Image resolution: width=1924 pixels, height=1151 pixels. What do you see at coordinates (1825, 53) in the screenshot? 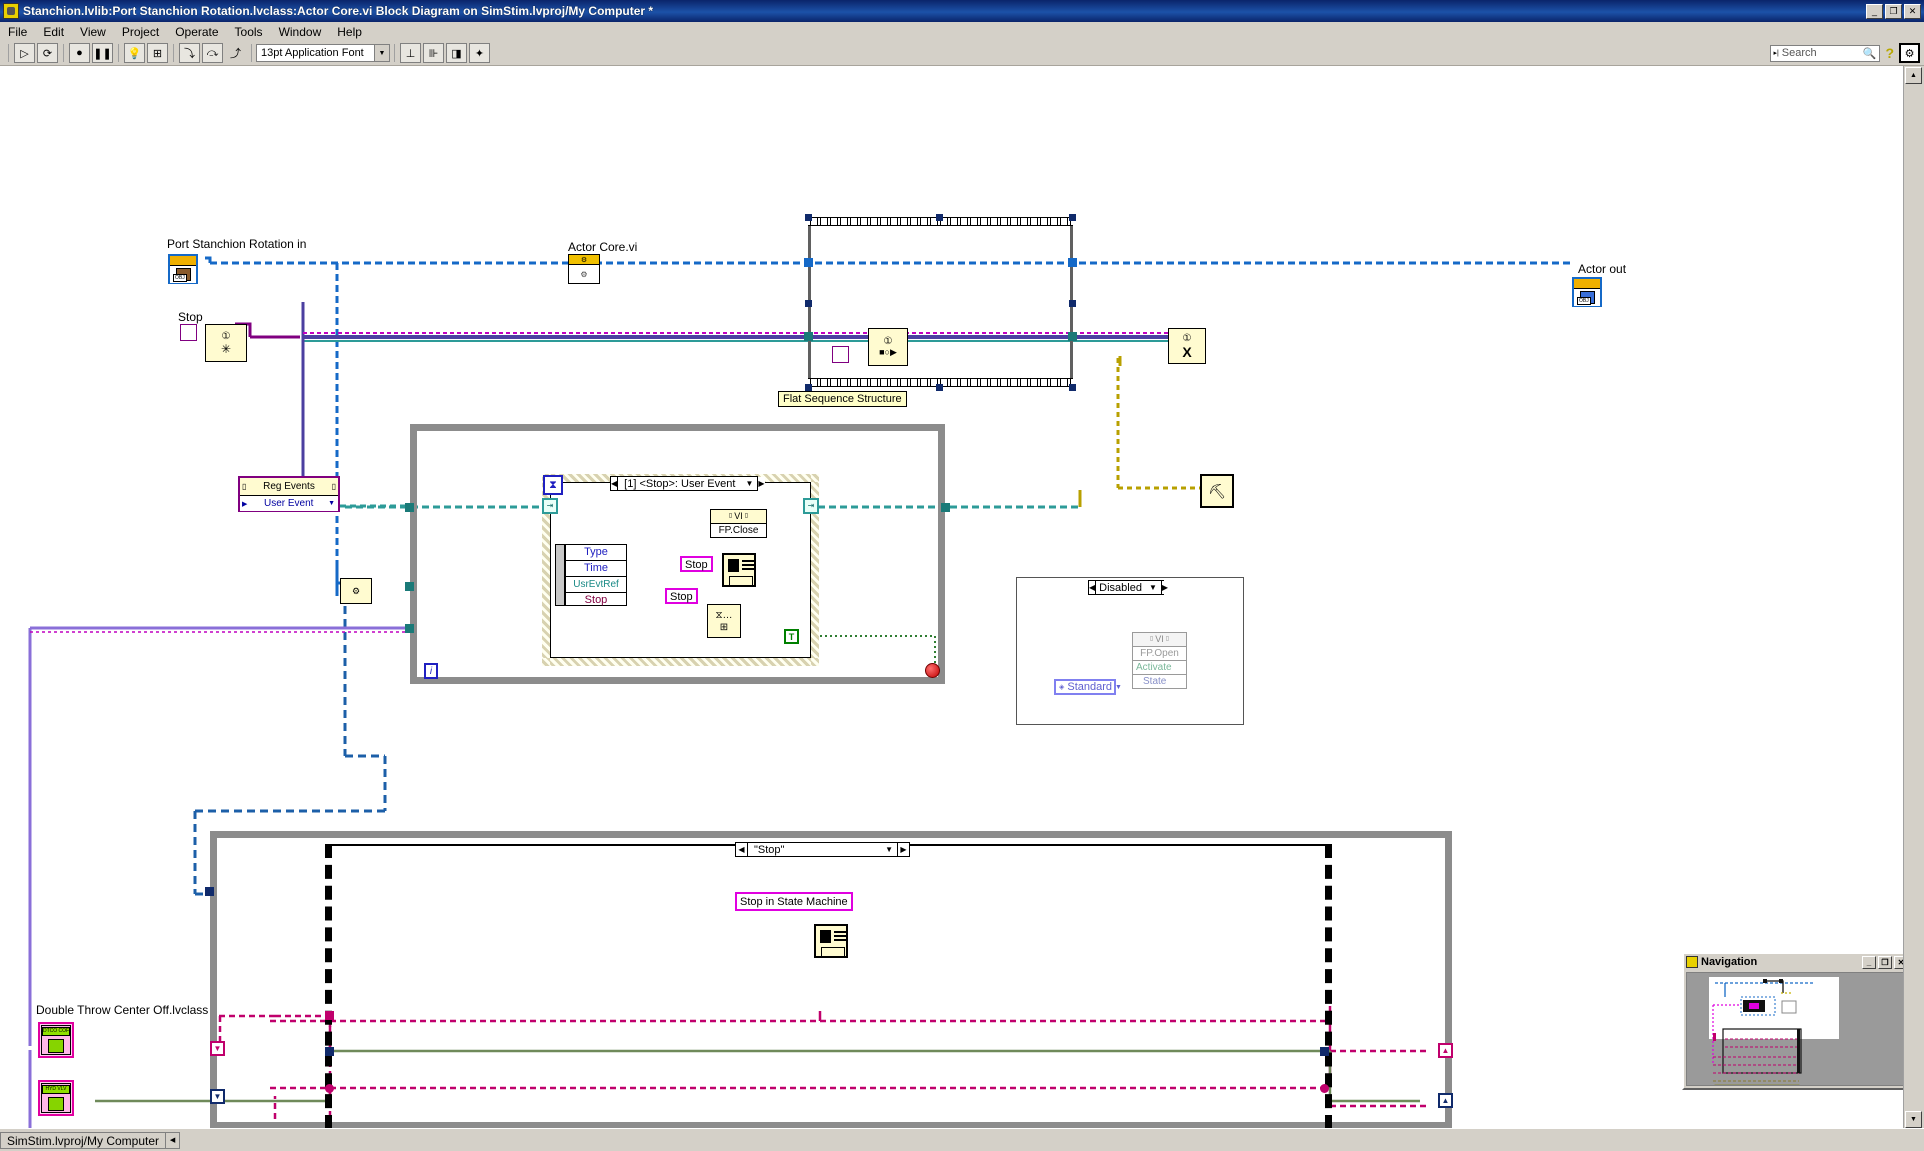
I see `search-input: ▸| Search 🔍` at bounding box center [1825, 53].